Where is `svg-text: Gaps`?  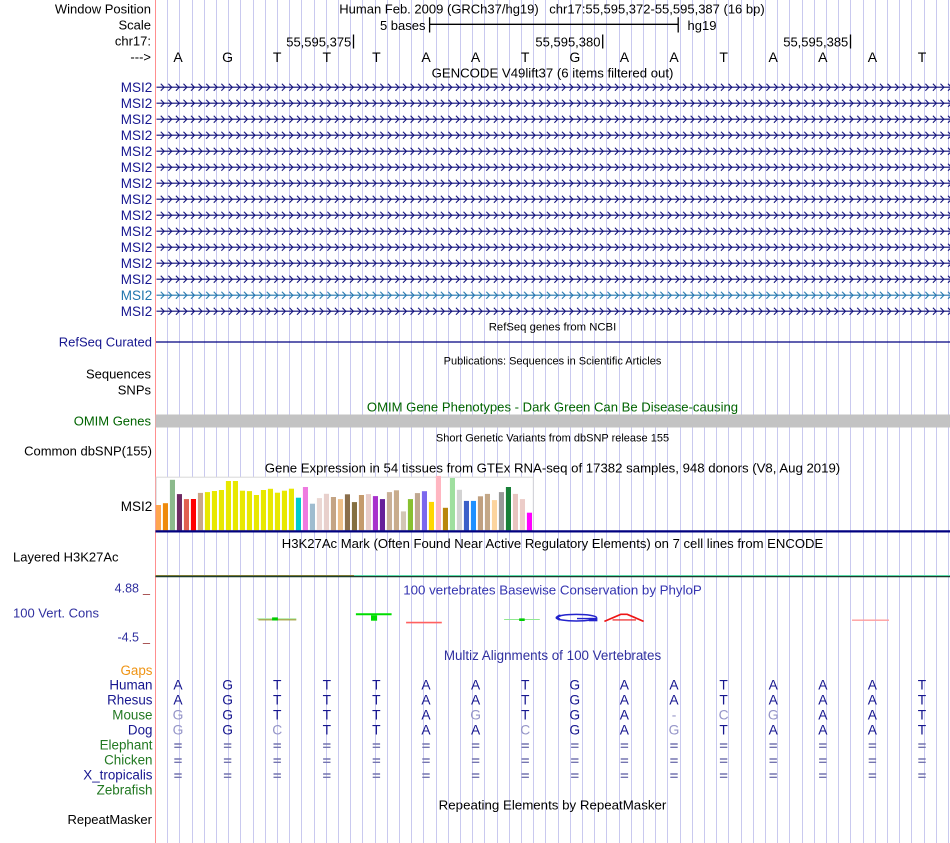 svg-text: Gaps is located at coordinates (136, 670).